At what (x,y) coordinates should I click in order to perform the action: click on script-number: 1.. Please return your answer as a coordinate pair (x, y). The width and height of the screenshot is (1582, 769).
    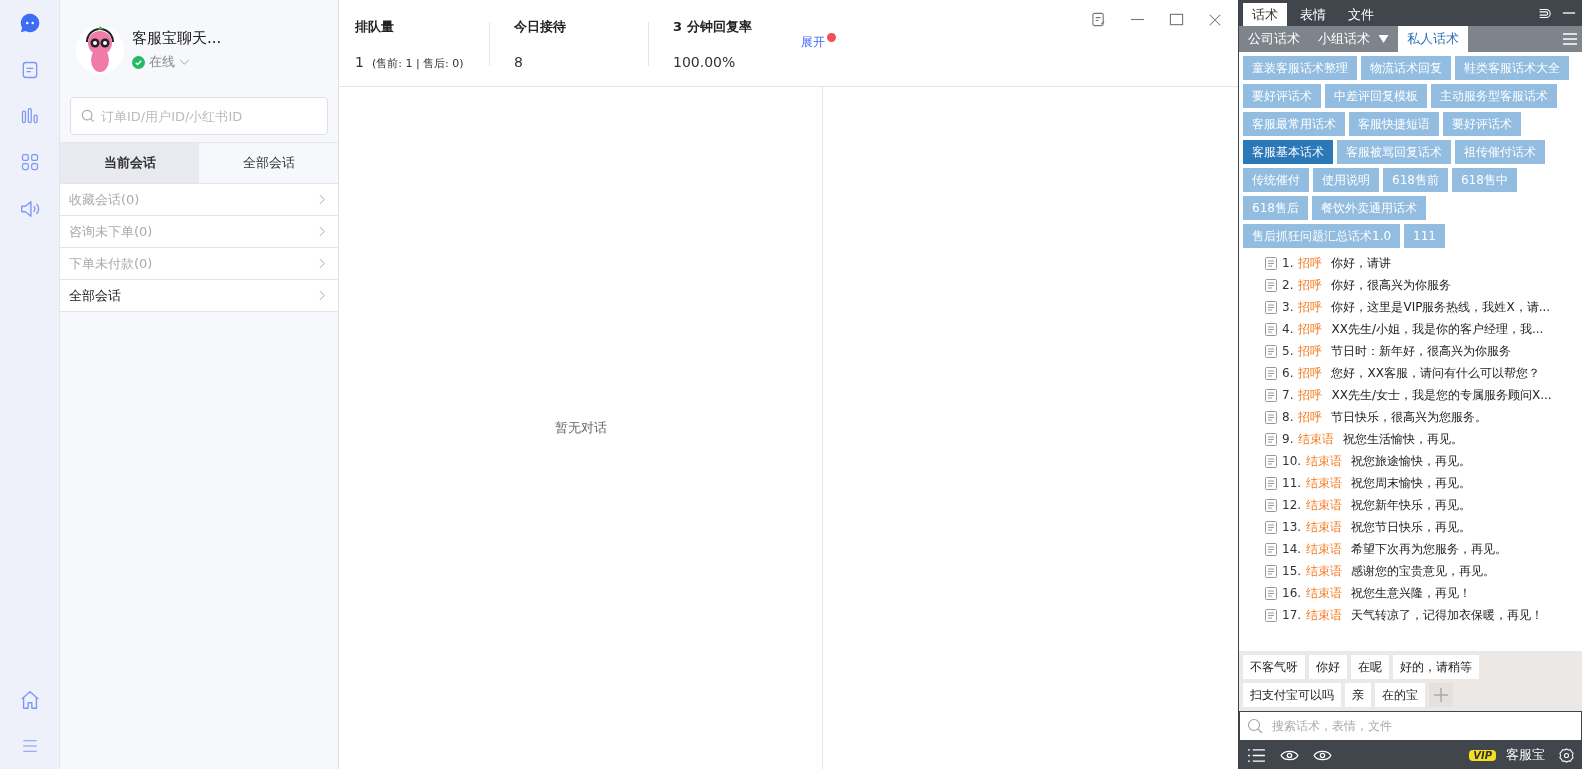
    Looking at the image, I should click on (1288, 263).